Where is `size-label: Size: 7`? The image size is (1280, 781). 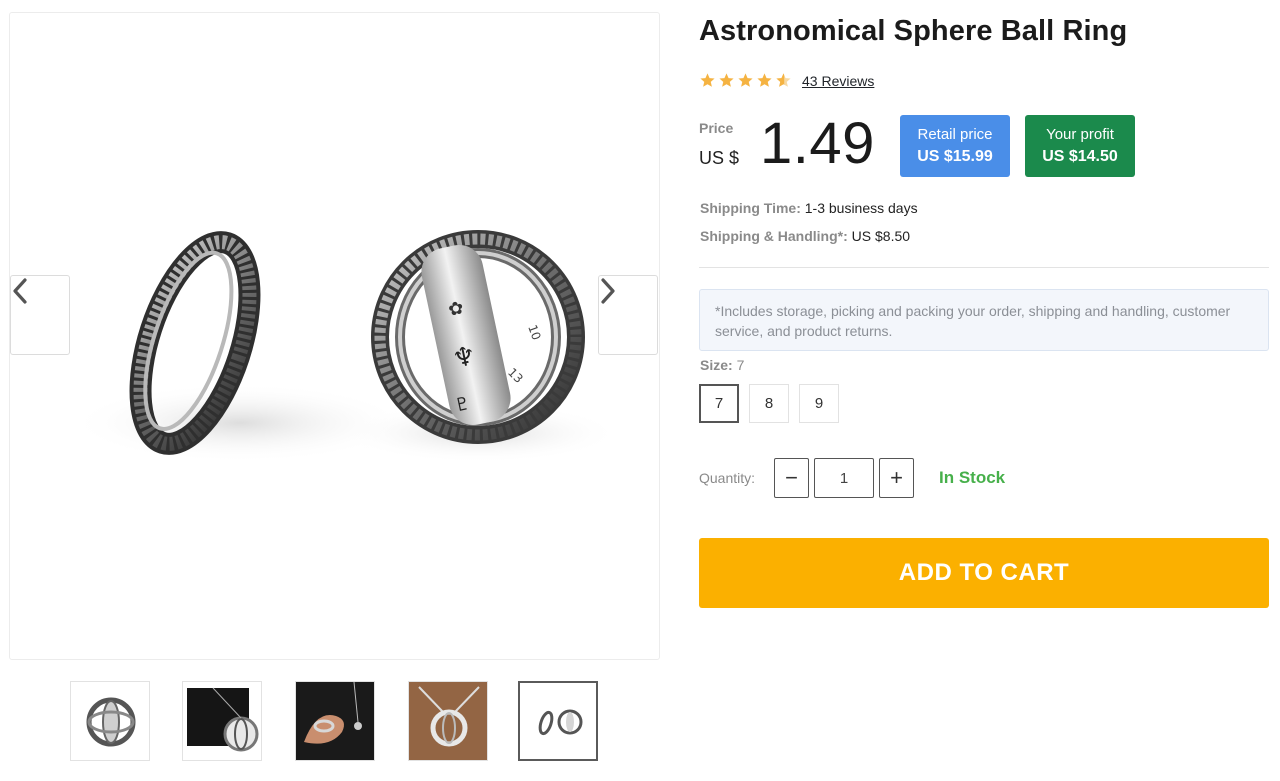 size-label: Size: 7 is located at coordinates (722, 365).